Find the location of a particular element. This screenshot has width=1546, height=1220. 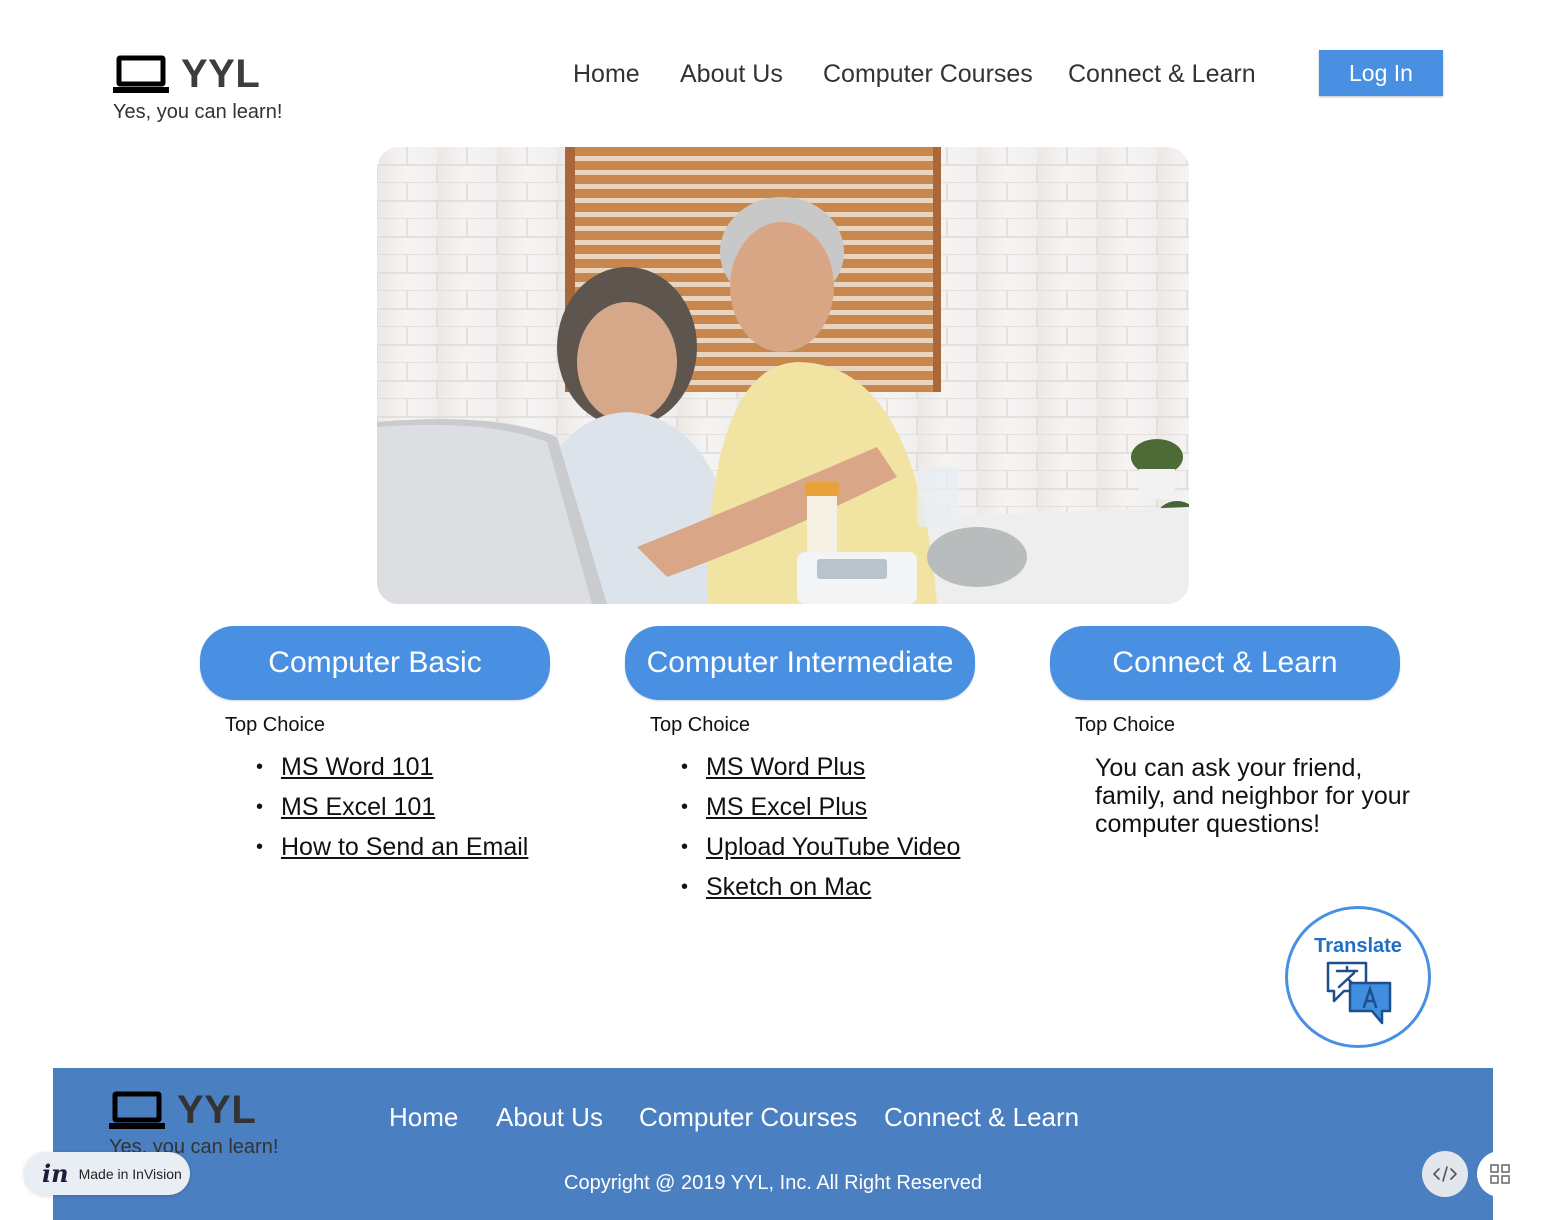

brand-name: YYL is located at coordinates (221, 74).